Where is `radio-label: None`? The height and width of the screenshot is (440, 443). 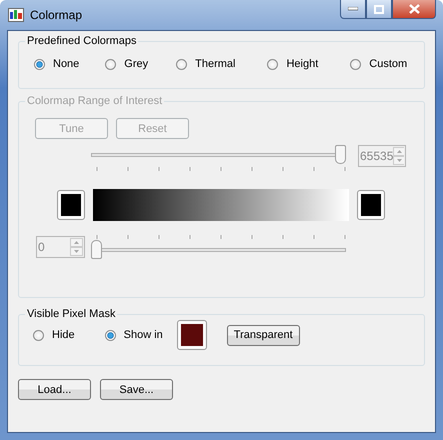
radio-label: None is located at coordinates (66, 64).